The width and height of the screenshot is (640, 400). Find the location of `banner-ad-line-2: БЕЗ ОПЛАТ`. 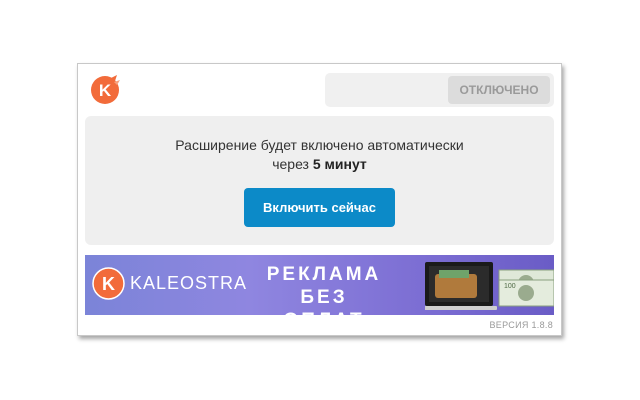

banner-ad-line-2: БЕЗ ОПЛАТ is located at coordinates (322, 301).